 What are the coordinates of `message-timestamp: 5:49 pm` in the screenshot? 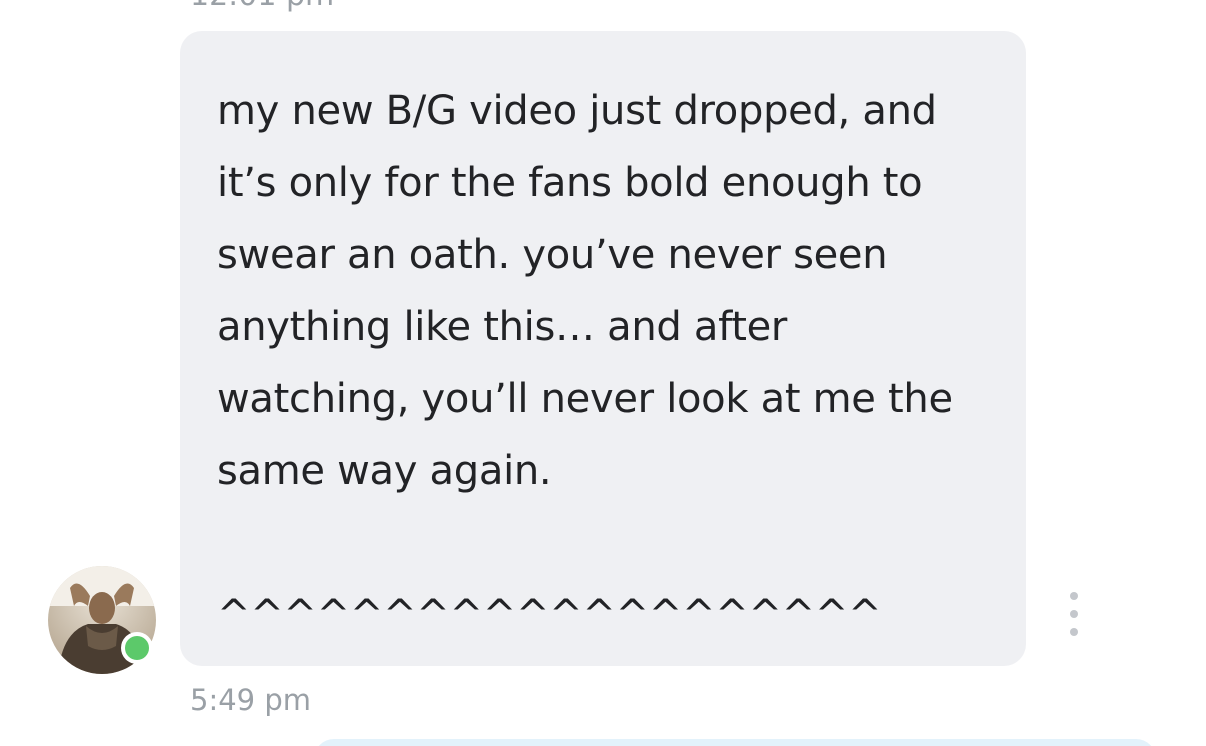 It's located at (250, 700).